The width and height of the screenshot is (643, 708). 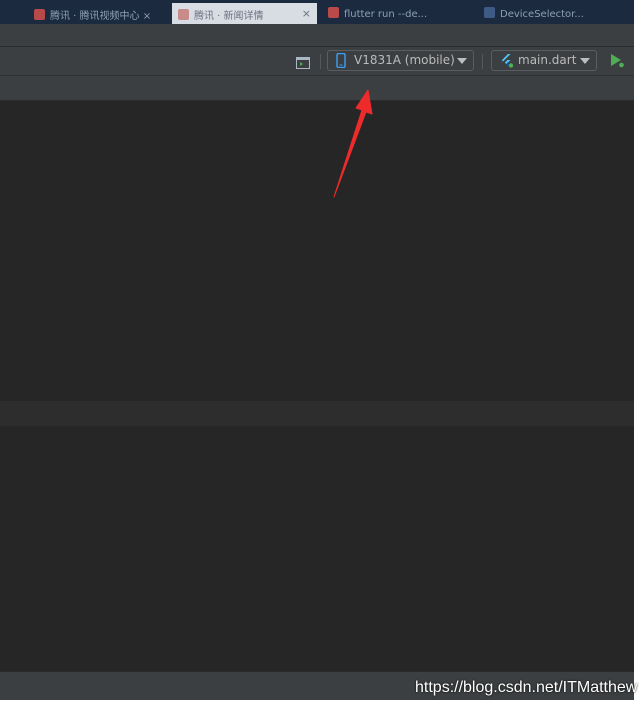 I want to click on annotation-arrow-icon, so click(x=353, y=143).